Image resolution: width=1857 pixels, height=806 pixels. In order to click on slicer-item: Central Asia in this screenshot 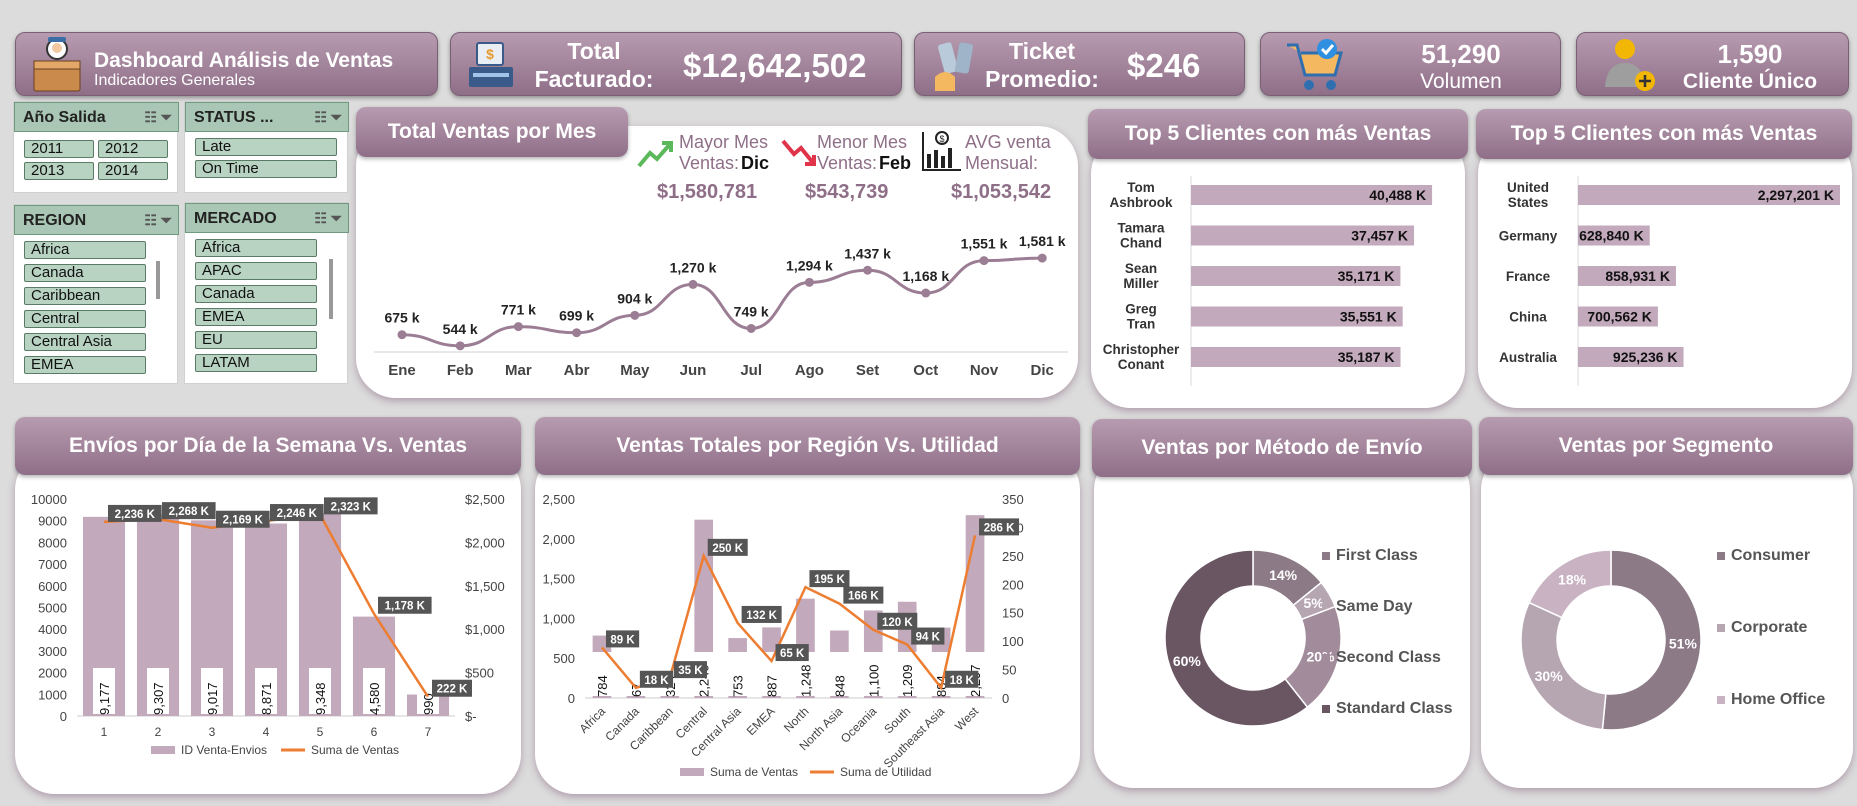, I will do `click(85, 342)`.